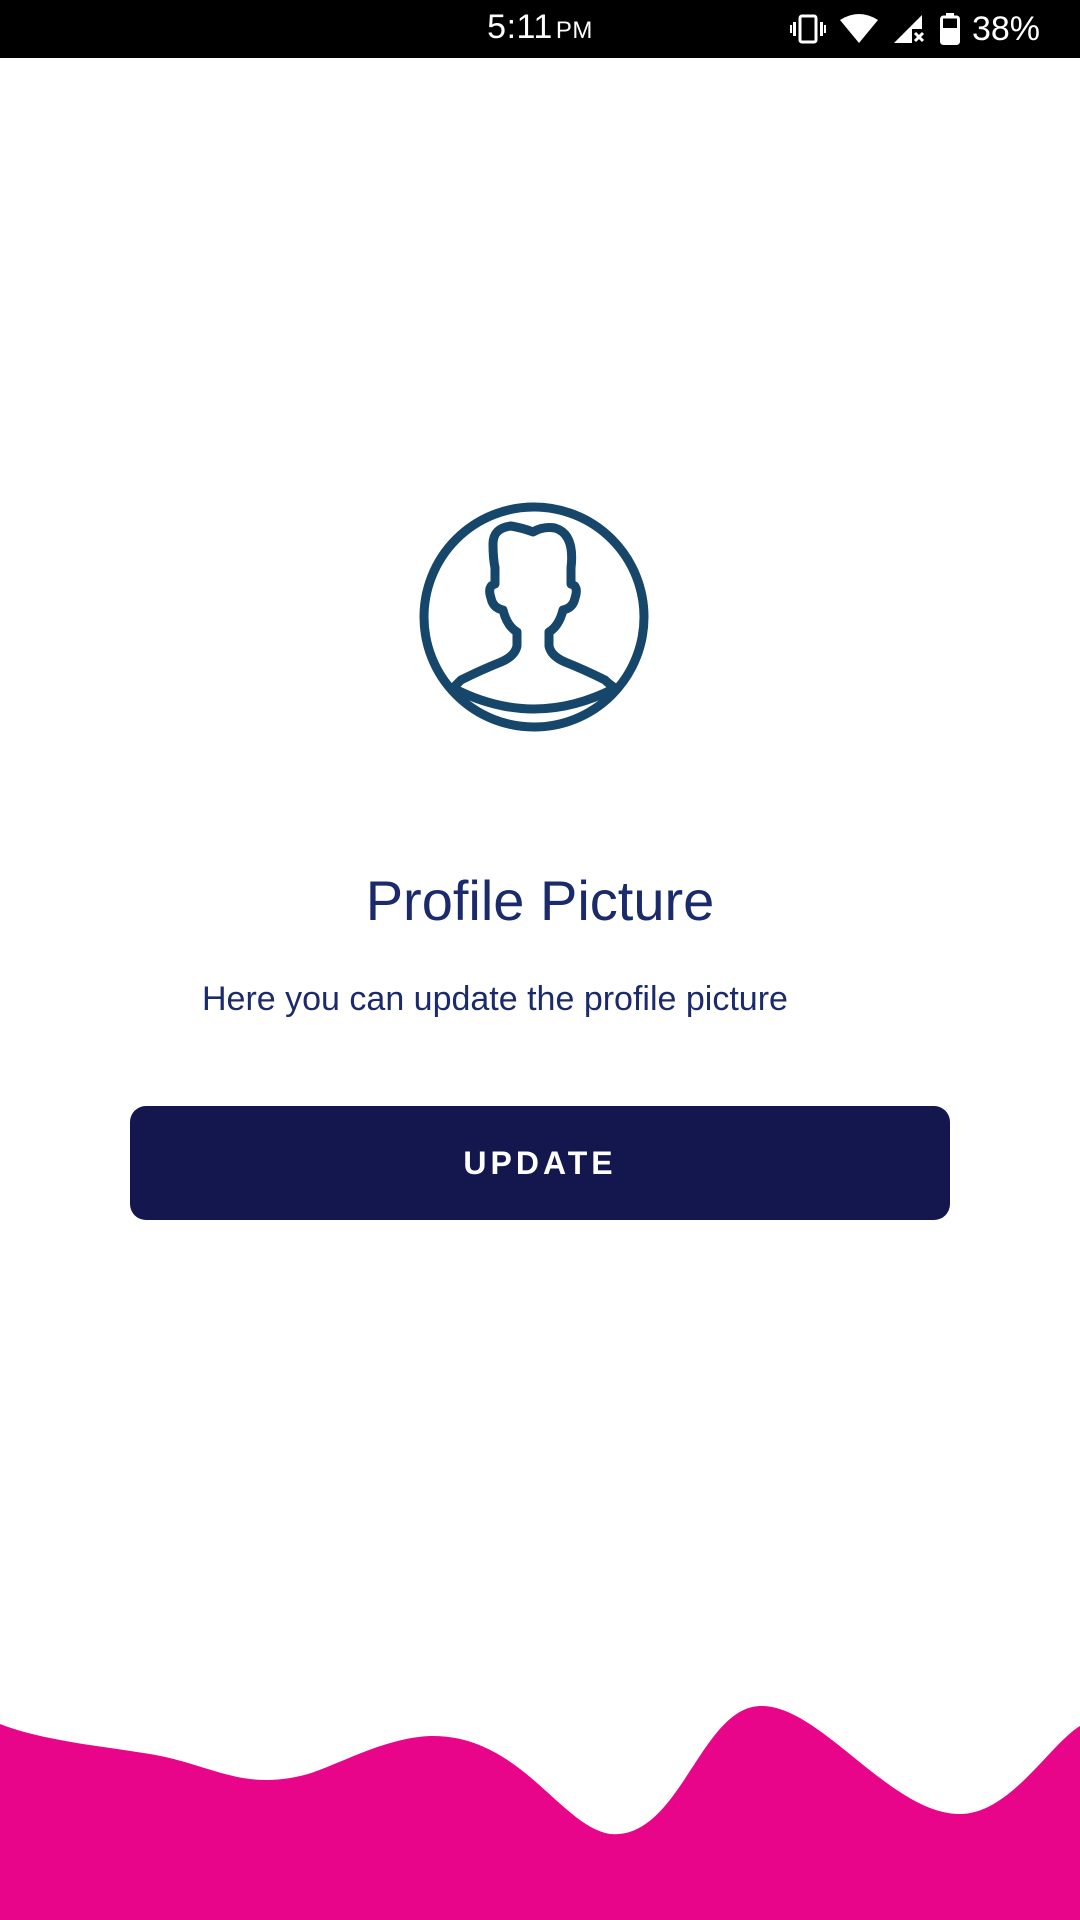 This screenshot has height=1920, width=1080. Describe the element at coordinates (534, 617) in the screenshot. I see `user-silhouette-icon` at that location.